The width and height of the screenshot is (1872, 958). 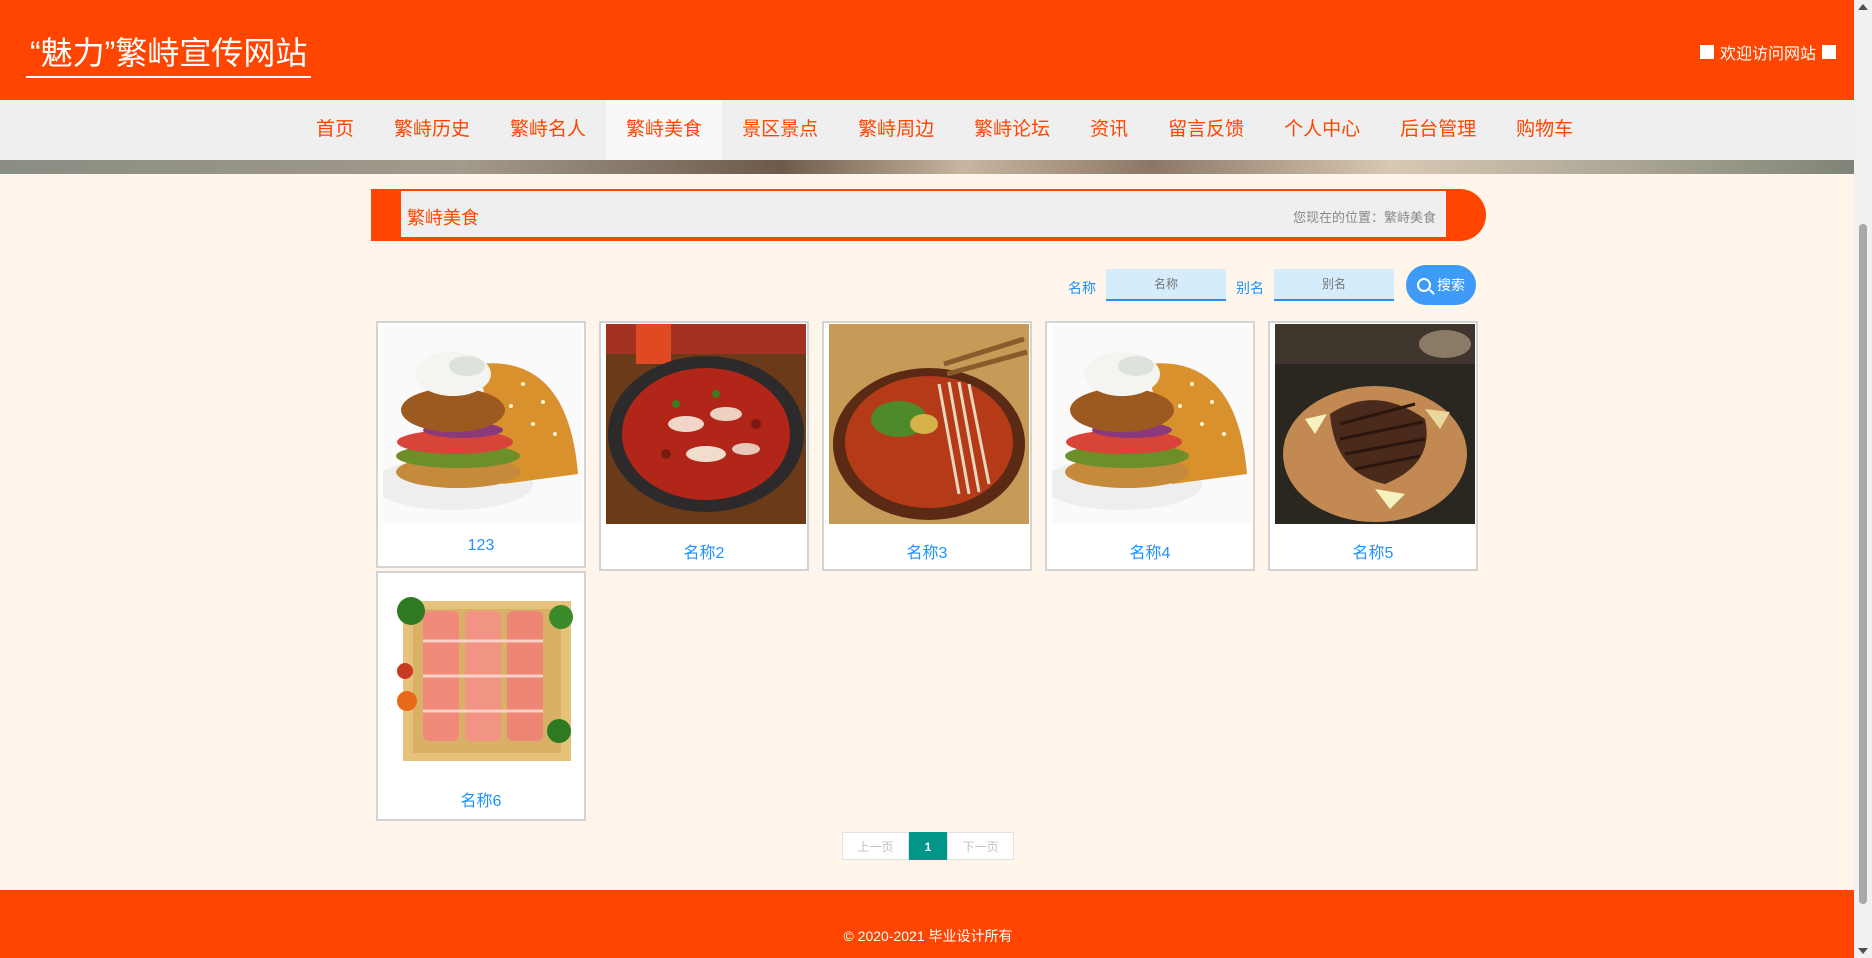 What do you see at coordinates (875, 846) in the screenshot?
I see `prev-page-button: 上一页` at bounding box center [875, 846].